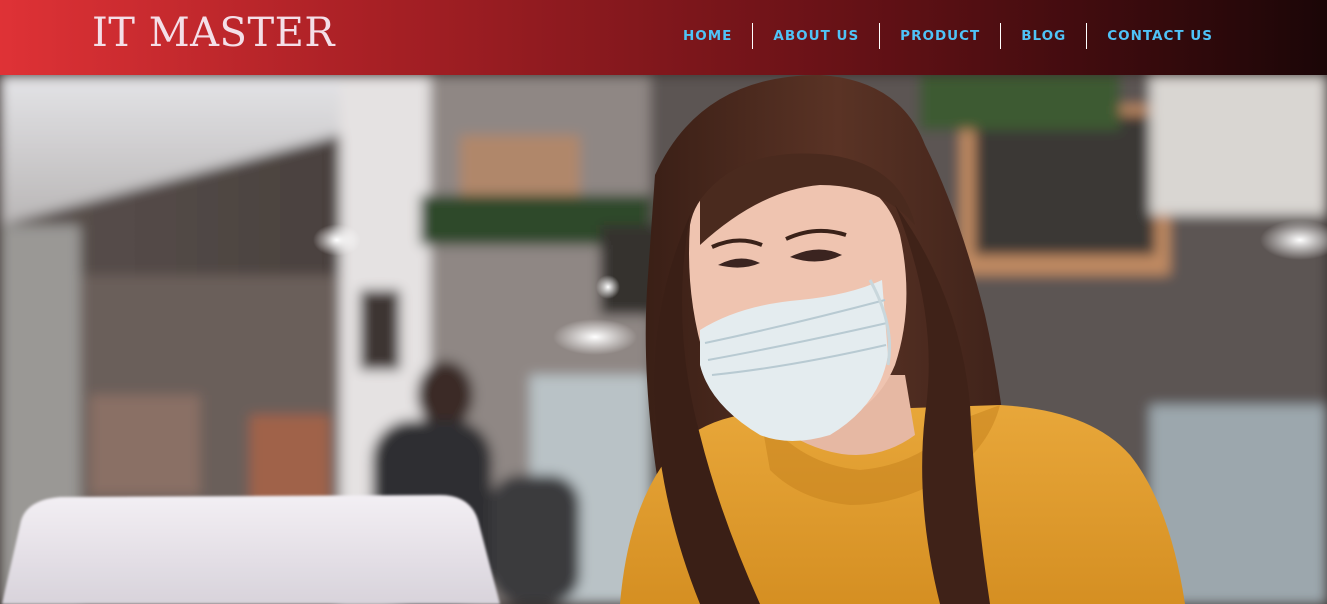 The height and width of the screenshot is (604, 1327). I want to click on nav-product: PRODUCT, so click(939, 36).